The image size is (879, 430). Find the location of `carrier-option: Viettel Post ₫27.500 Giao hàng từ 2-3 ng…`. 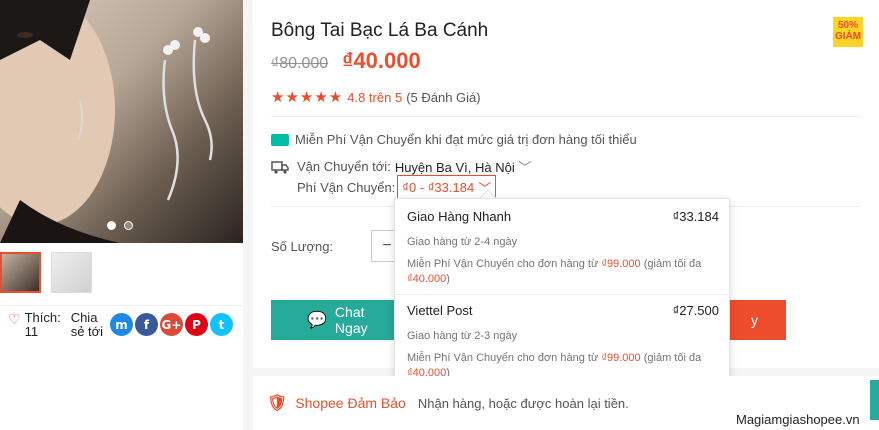

carrier-option: Viettel Post ₫27.500 Giao hàng từ 2-3 ng… is located at coordinates (563, 342).